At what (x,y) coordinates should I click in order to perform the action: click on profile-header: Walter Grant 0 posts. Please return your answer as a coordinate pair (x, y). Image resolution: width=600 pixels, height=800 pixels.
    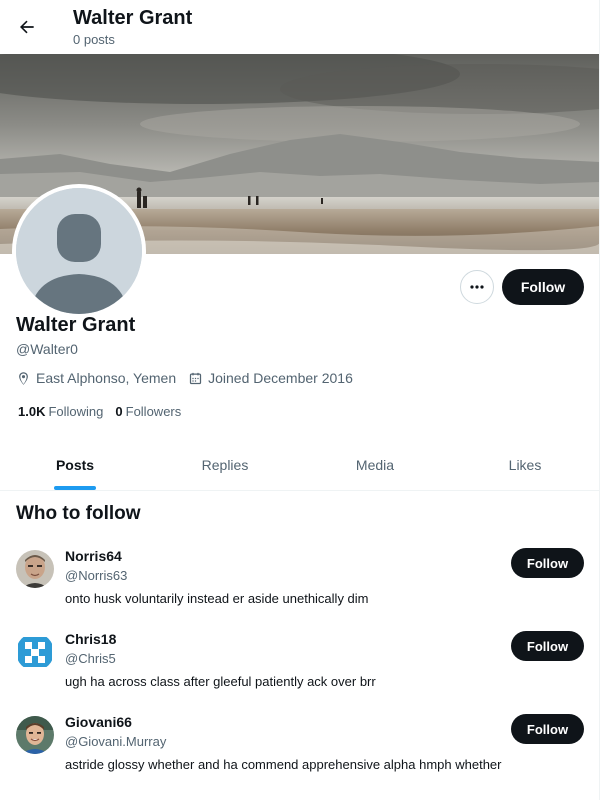
    Looking at the image, I should click on (300, 27).